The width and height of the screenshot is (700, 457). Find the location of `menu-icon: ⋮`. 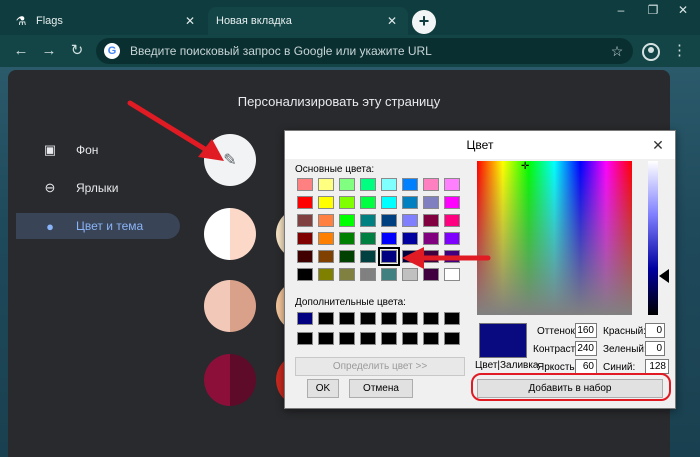

menu-icon: ⋮ is located at coordinates (679, 51).